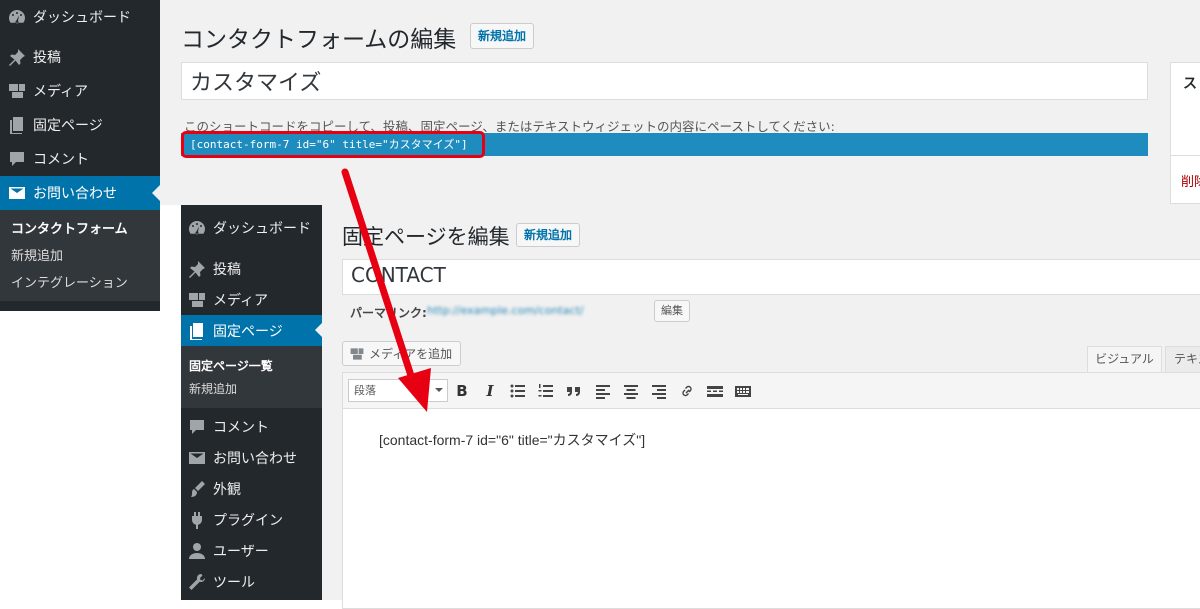  Describe the element at coordinates (490, 391) in the screenshot. I see `italic-icon: I` at that location.